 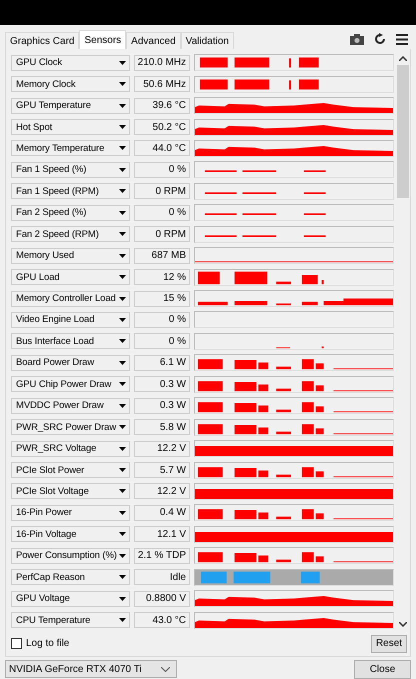 What do you see at coordinates (91, 669) in the screenshot?
I see `gpu-select: NVIDIA GeForce RTX 4070 Ti` at bounding box center [91, 669].